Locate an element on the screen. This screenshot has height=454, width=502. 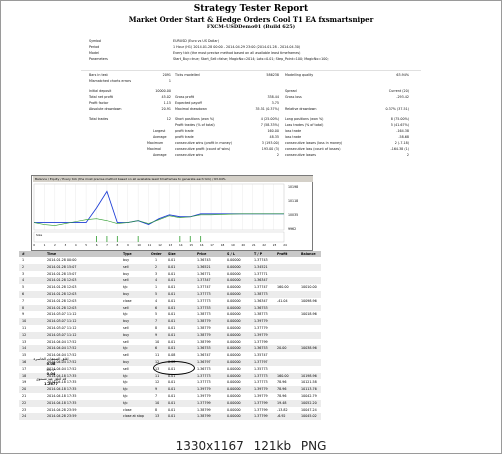
stat-label: consecutive profit (count of wins) is located at coordinates (203, 149).